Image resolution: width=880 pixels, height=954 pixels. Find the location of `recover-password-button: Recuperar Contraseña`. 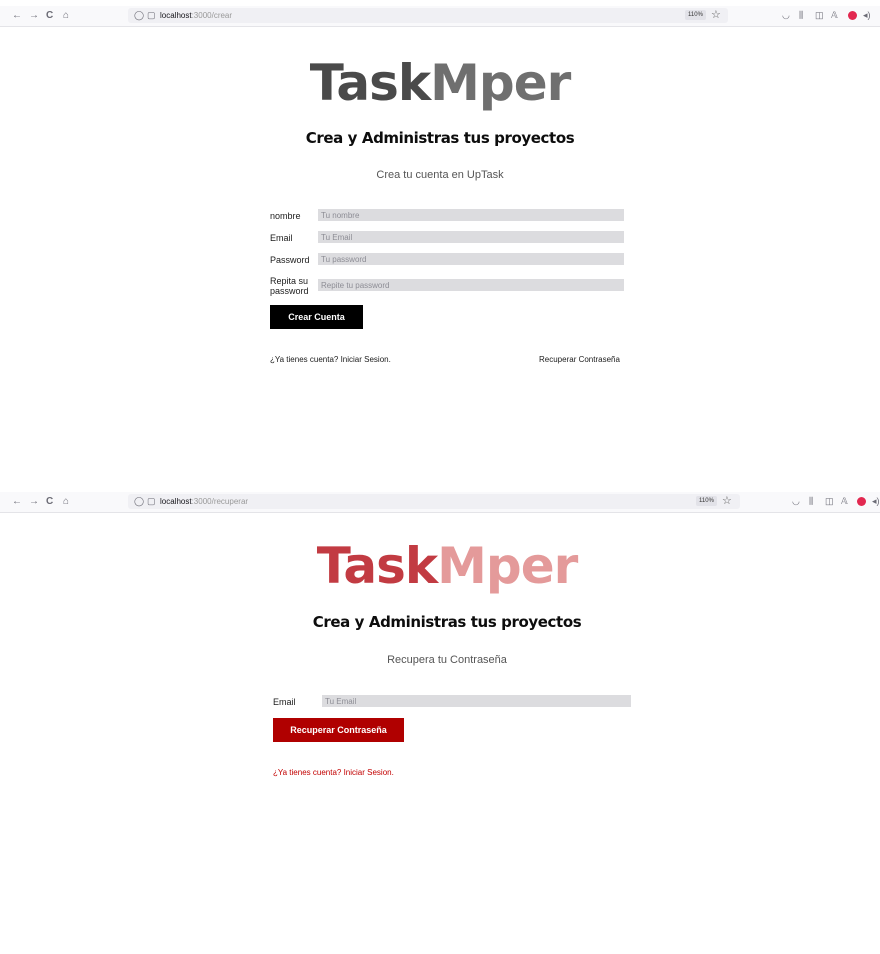

recover-password-button: Recuperar Contraseña is located at coordinates (338, 730).